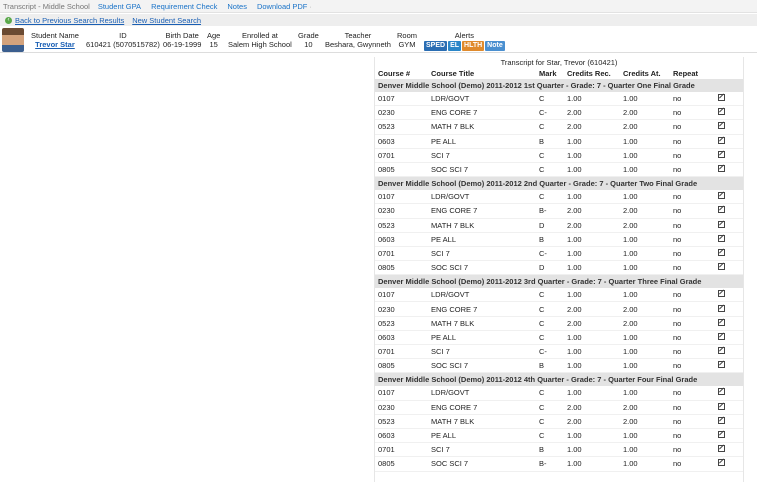 The image size is (757, 482). What do you see at coordinates (559, 62) in the screenshot?
I see `transcript-title: Transcript for Star, Trevor (610421)` at bounding box center [559, 62].